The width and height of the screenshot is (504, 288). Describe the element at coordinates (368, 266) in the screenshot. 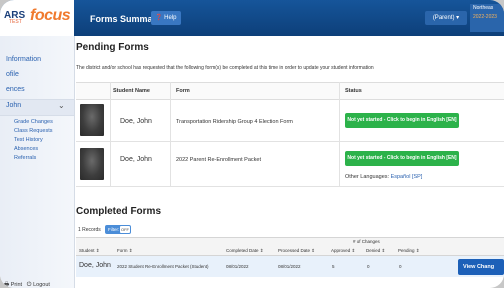

I see `denied-count: 0` at that location.